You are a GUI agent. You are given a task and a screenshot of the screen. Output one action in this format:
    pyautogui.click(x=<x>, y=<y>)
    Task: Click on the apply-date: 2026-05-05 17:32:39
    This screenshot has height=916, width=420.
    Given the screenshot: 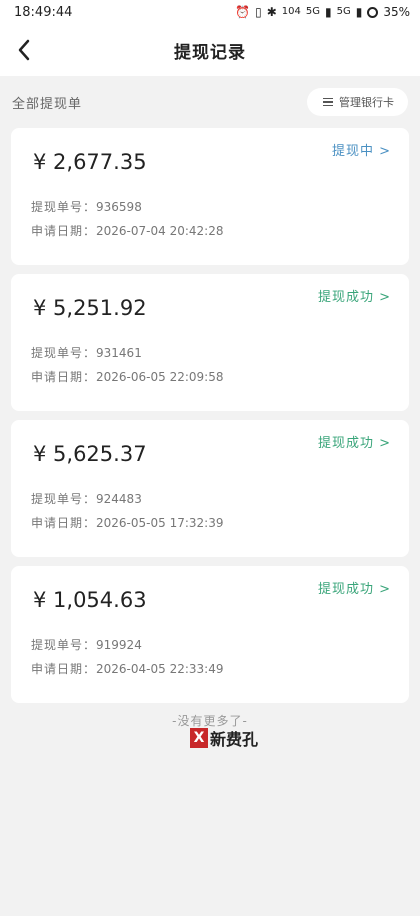 What is the action you would take?
    pyautogui.click(x=160, y=523)
    